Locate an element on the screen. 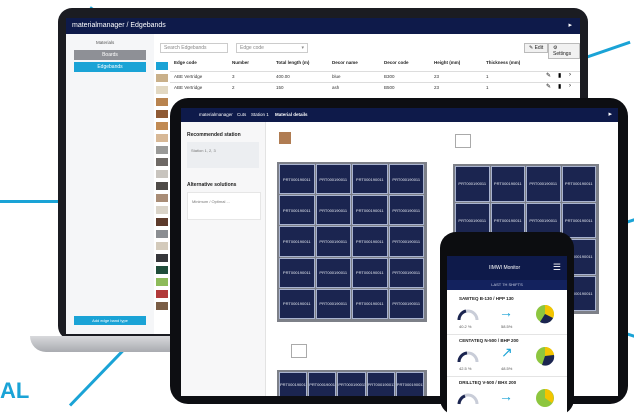  sidebar-item-boards: Boards is located at coordinates (110, 55).